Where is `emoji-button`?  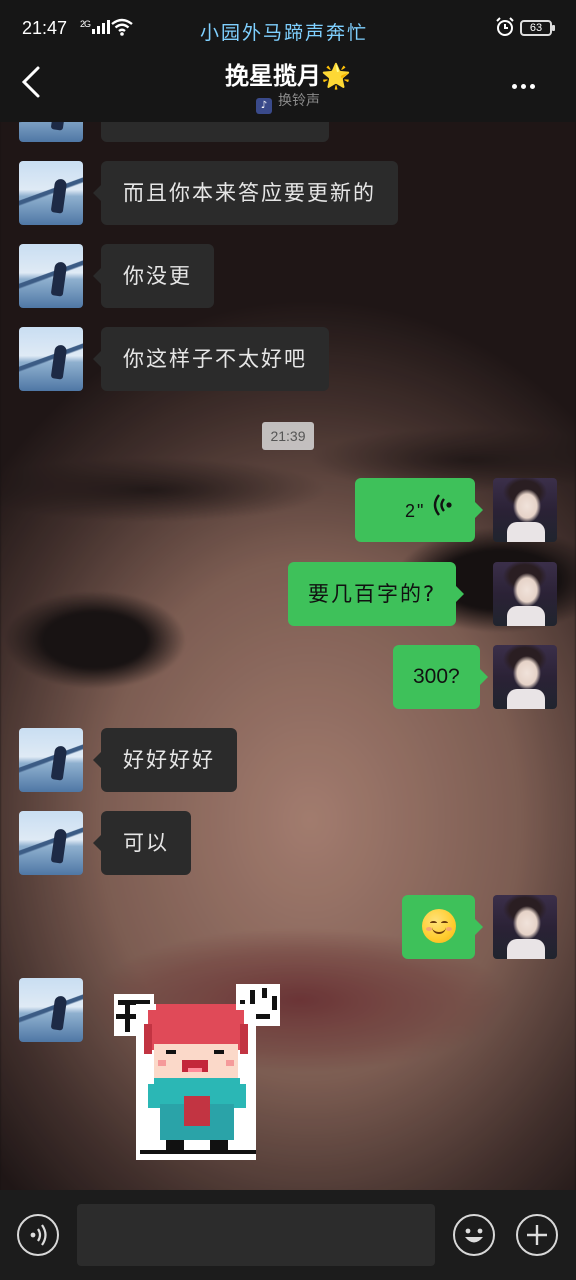
emoji-button is located at coordinates (474, 1235).